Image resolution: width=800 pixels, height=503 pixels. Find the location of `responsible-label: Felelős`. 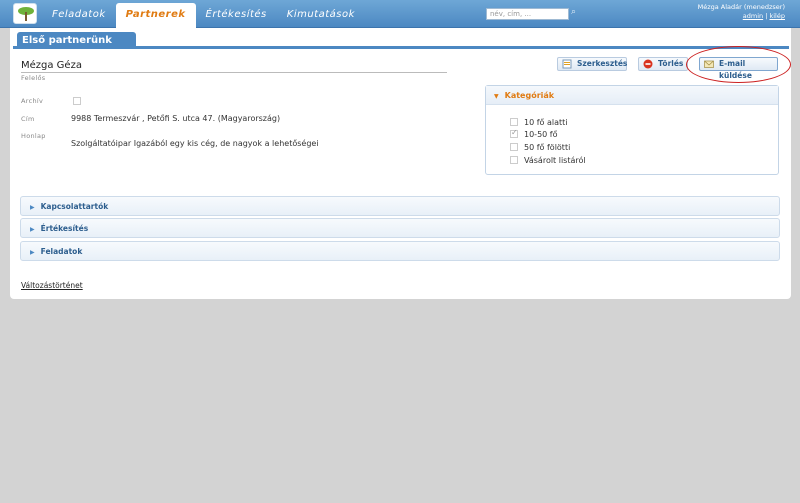

responsible-label: Felelős is located at coordinates (33, 78).